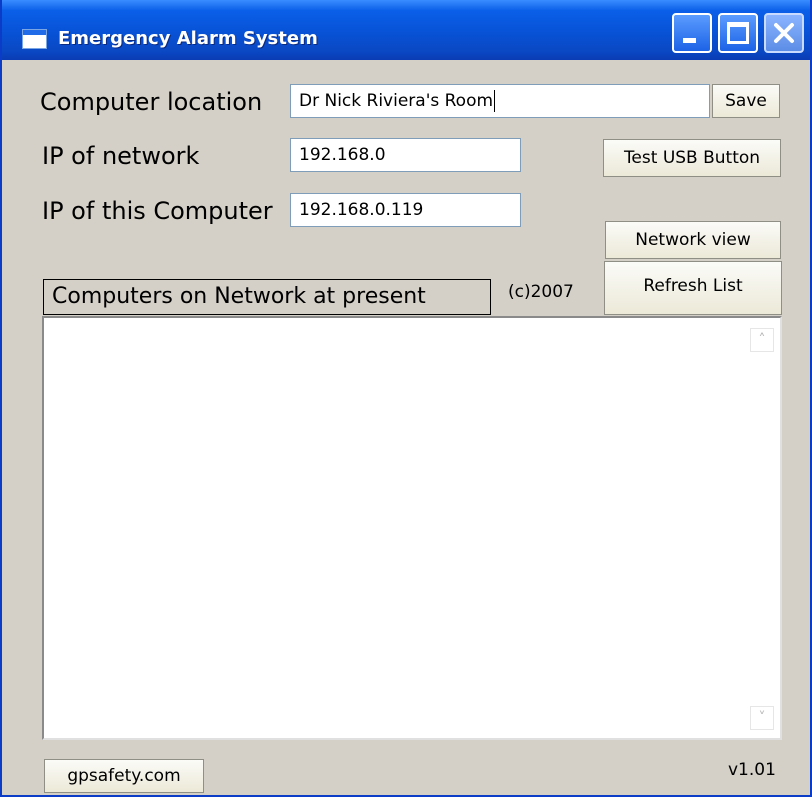 This screenshot has height=797, width=812. Describe the element at coordinates (692, 33) in the screenshot. I see `minimize-button` at that location.